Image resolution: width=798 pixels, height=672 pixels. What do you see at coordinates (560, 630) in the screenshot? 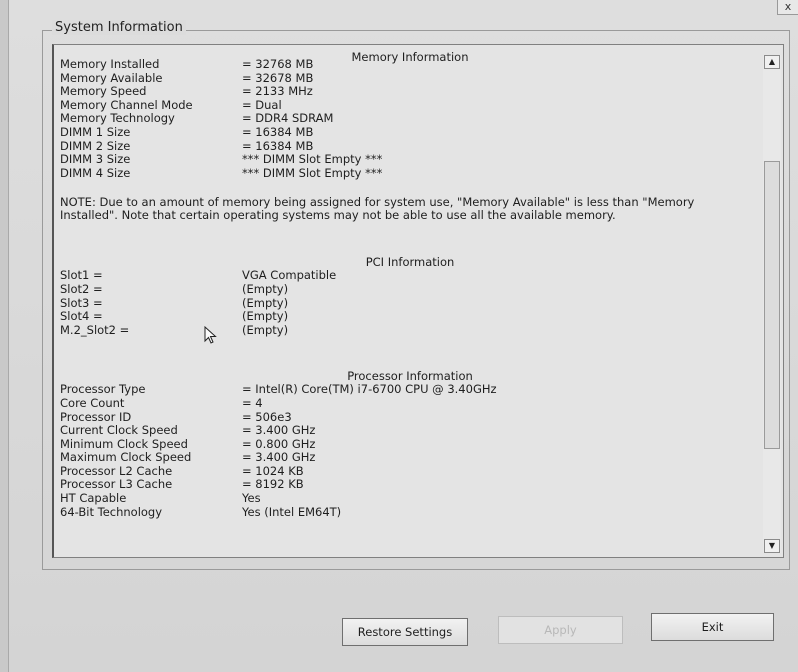
I see `apply-button: Apply` at bounding box center [560, 630].